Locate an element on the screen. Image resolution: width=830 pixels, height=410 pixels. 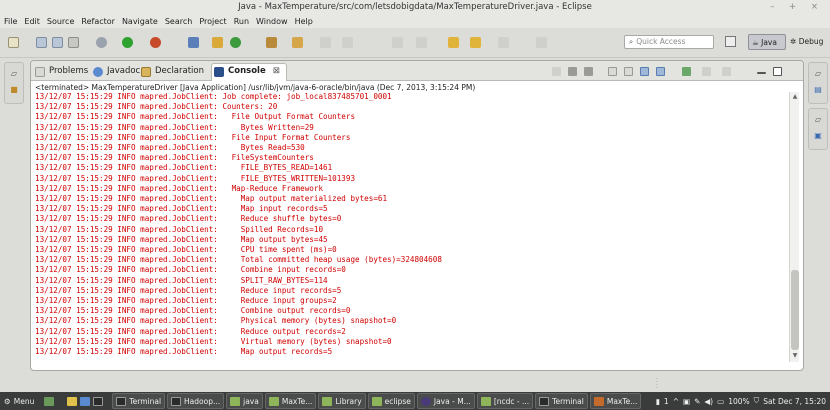
menu-search: Search is located at coordinates (178, 21).